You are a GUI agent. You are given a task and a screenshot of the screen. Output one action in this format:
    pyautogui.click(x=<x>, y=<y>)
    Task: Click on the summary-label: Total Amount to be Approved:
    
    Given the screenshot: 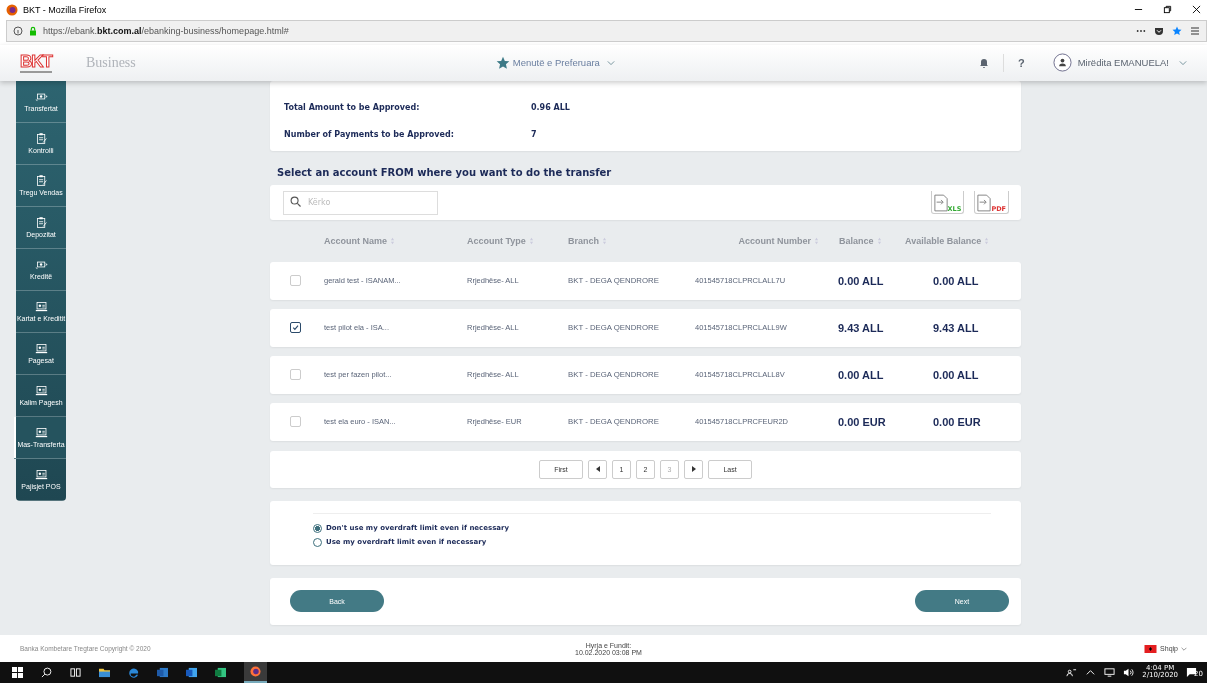 What is the action you would take?
    pyautogui.click(x=352, y=107)
    